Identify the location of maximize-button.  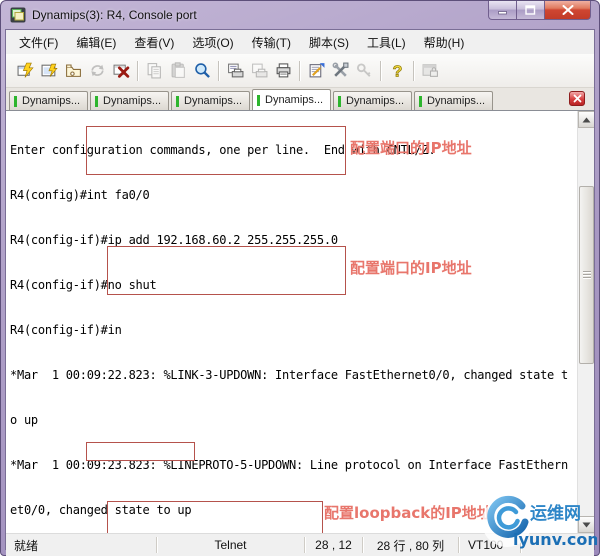
(531, 10).